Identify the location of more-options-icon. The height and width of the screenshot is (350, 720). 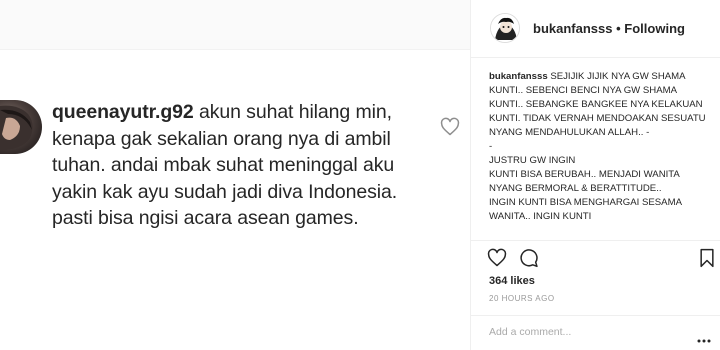
(704, 336).